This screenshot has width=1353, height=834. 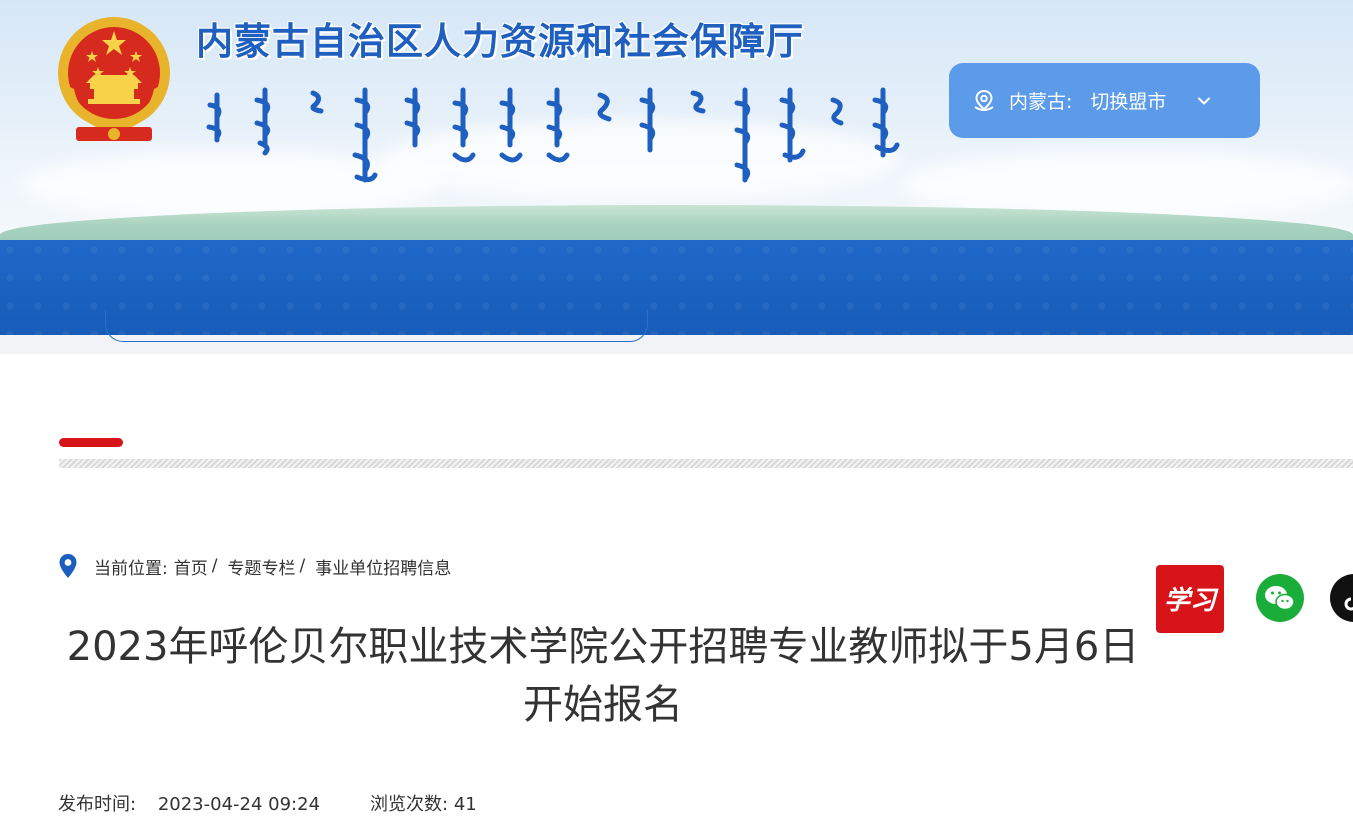 I want to click on xuexi-logo: 学习, so click(x=1191, y=601).